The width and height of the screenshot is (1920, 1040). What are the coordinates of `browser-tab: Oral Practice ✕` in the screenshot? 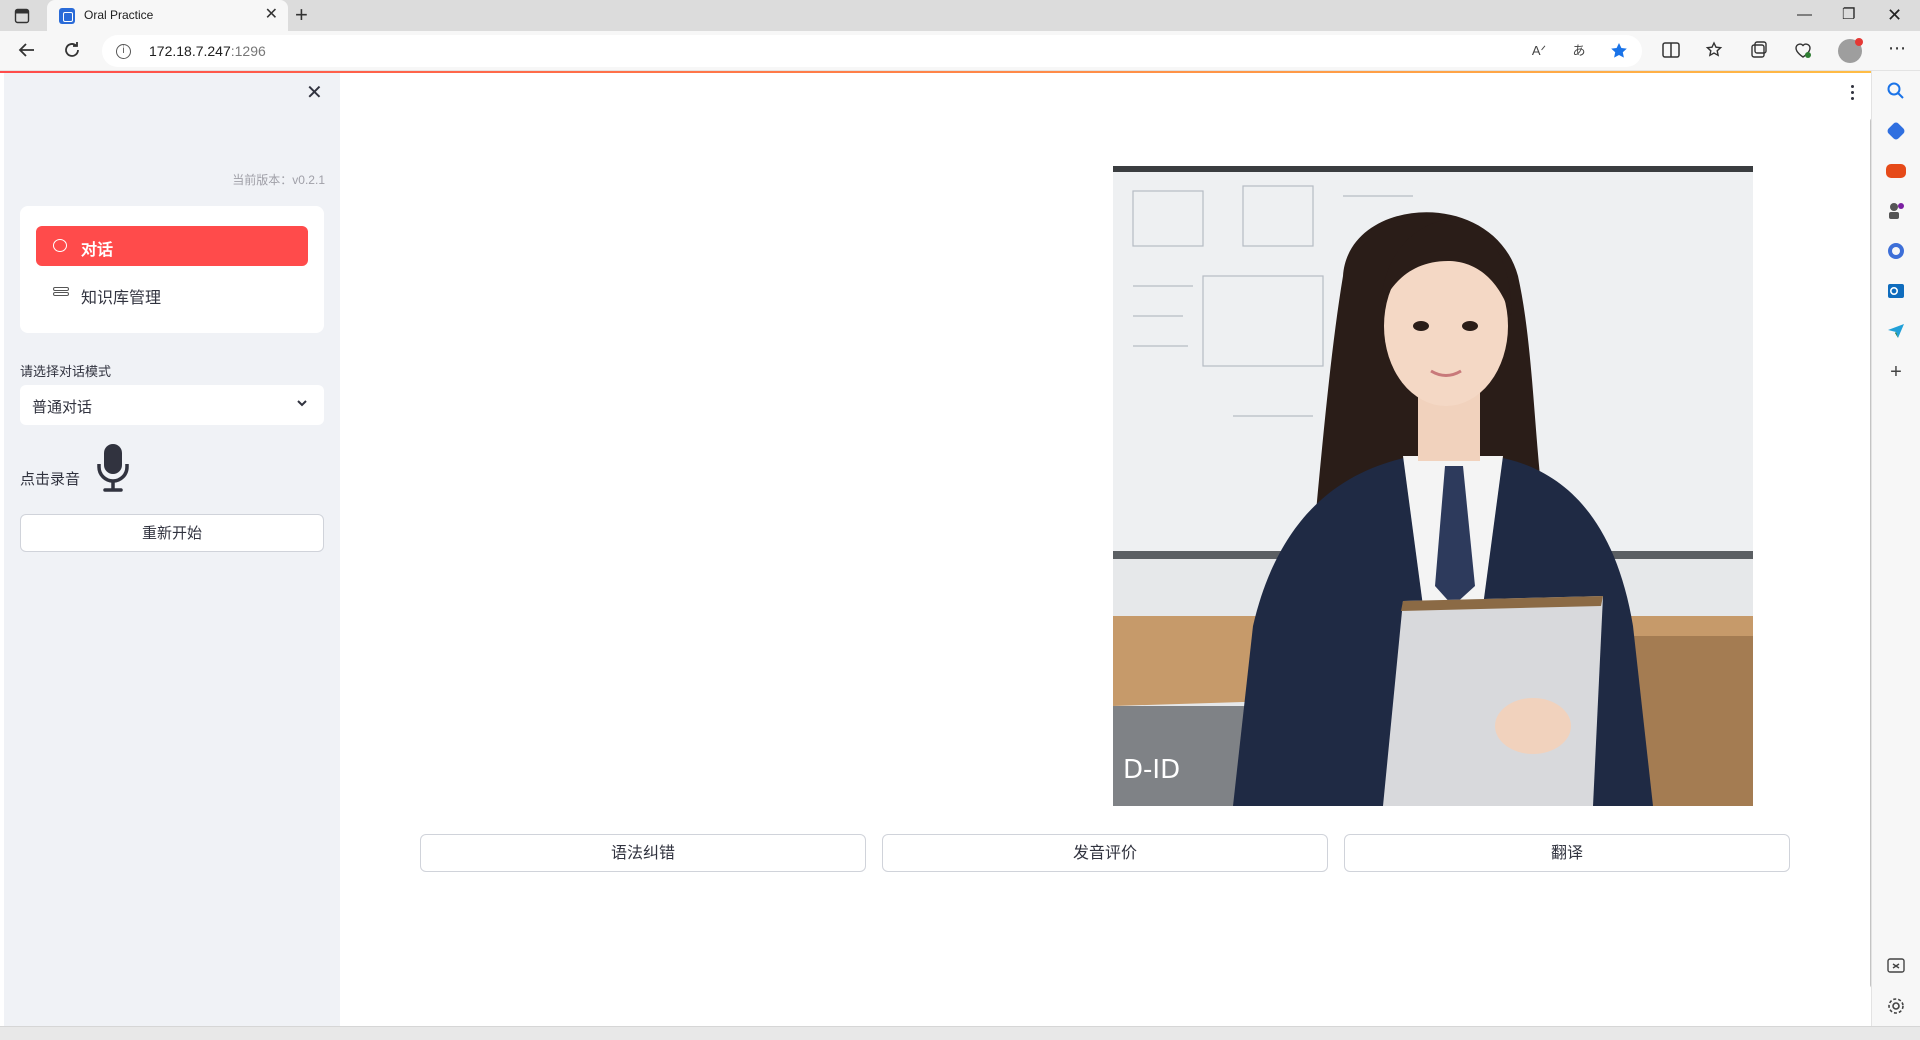 It's located at (167, 15).